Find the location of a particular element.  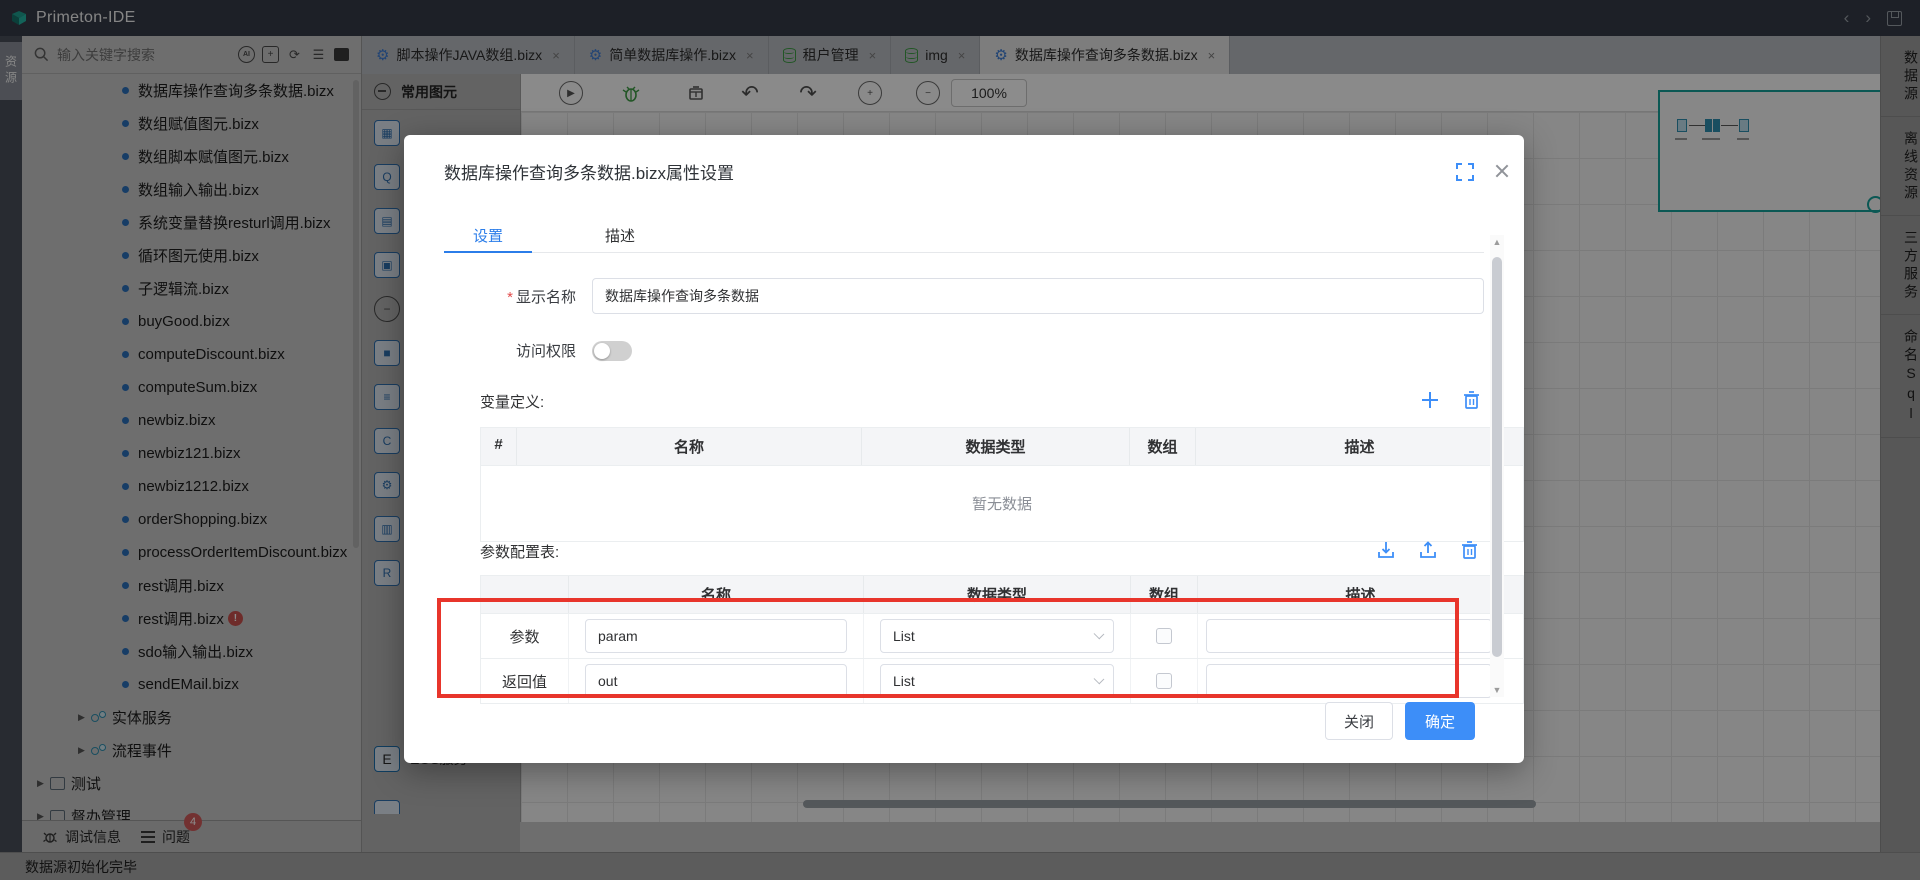

dialog-tabs: 设置 描述 is located at coordinates (964, 235).